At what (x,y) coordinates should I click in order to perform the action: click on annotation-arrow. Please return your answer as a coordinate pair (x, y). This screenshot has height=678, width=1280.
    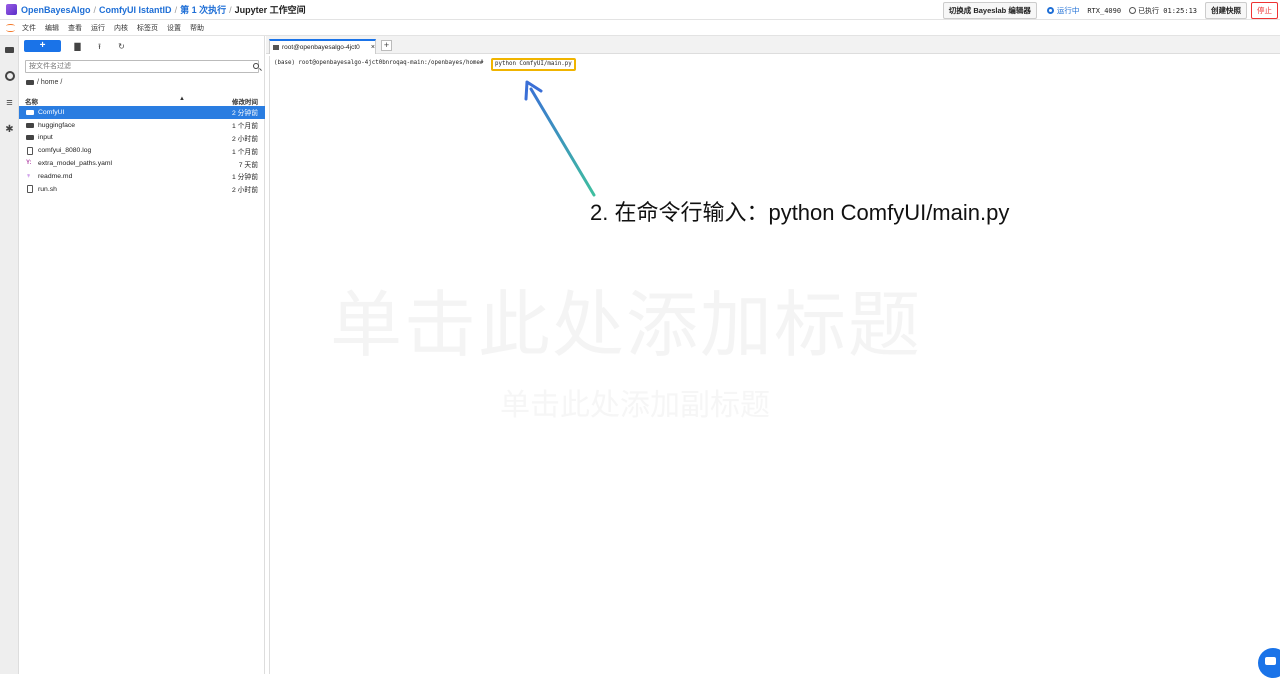
    Looking at the image, I should click on (560, 138).